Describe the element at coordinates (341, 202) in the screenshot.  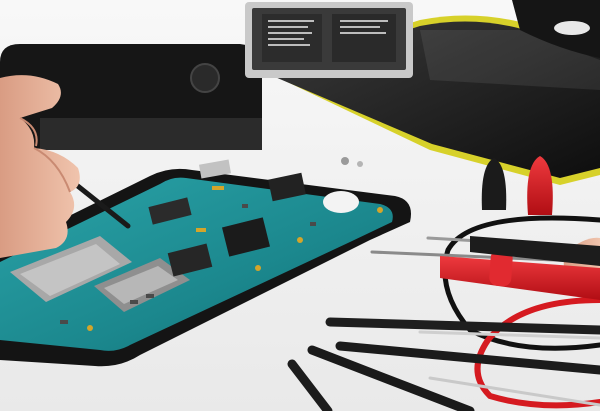
I see `camera-cutout` at that location.